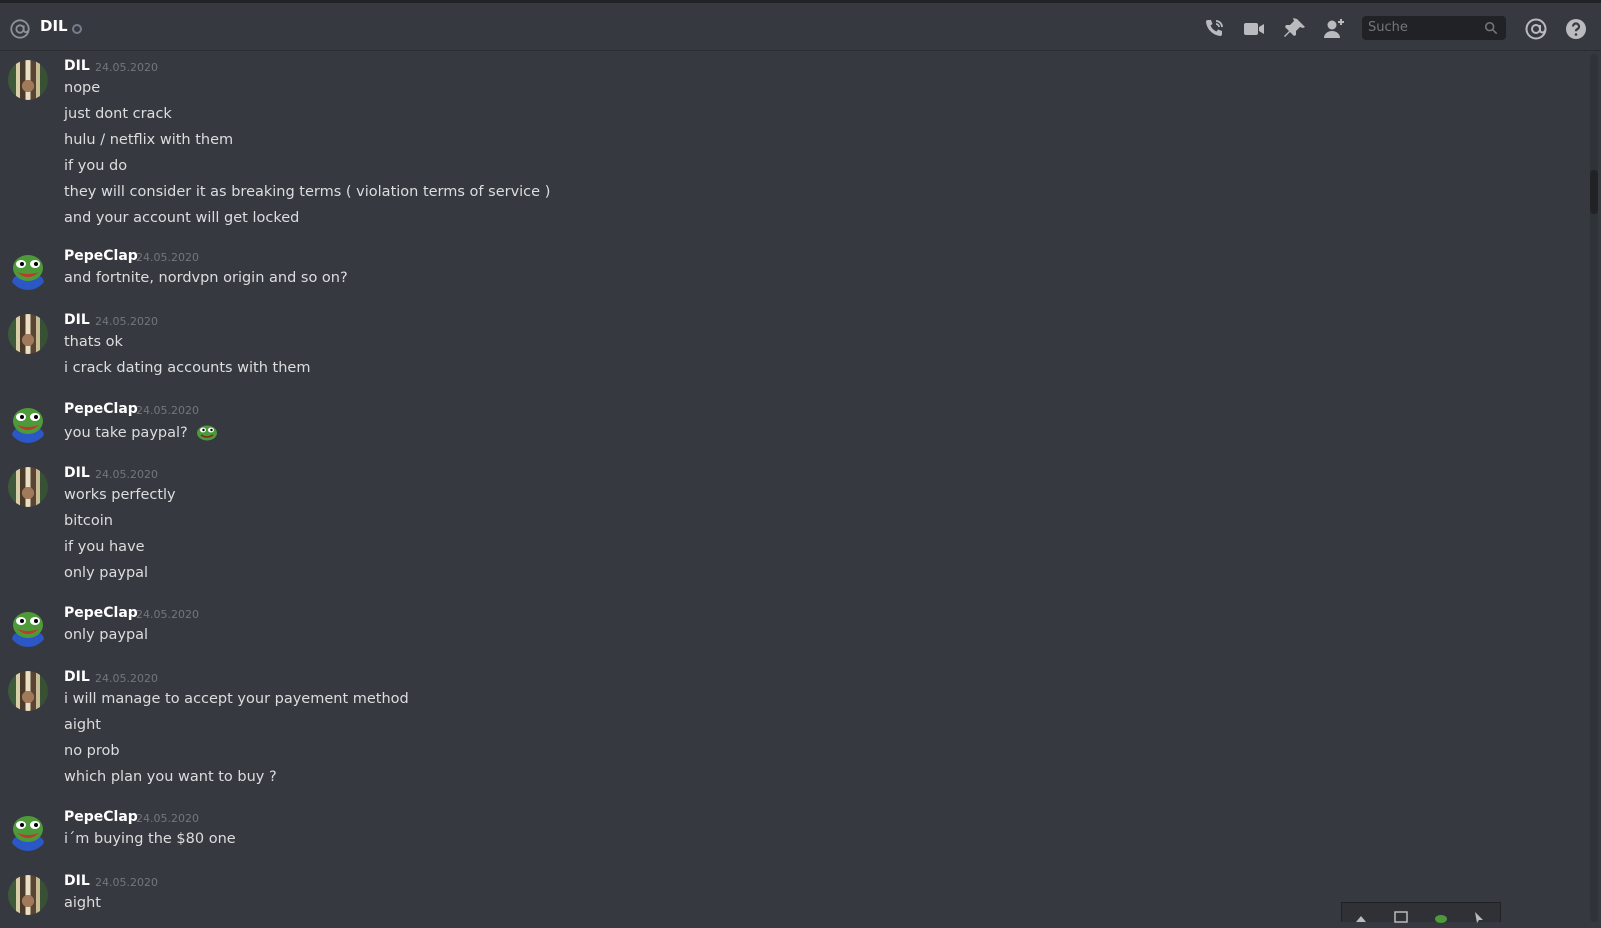 This screenshot has width=1601, height=928. Describe the element at coordinates (170, 777) in the screenshot. I see `message-text: which plan you want to buy ?` at that location.